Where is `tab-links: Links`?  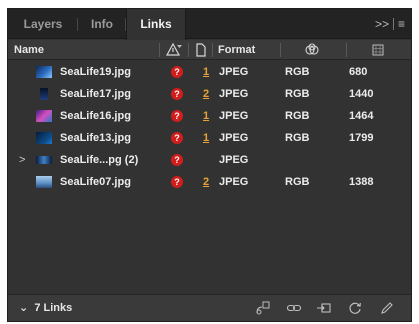
tab-links: Links is located at coordinates (156, 24).